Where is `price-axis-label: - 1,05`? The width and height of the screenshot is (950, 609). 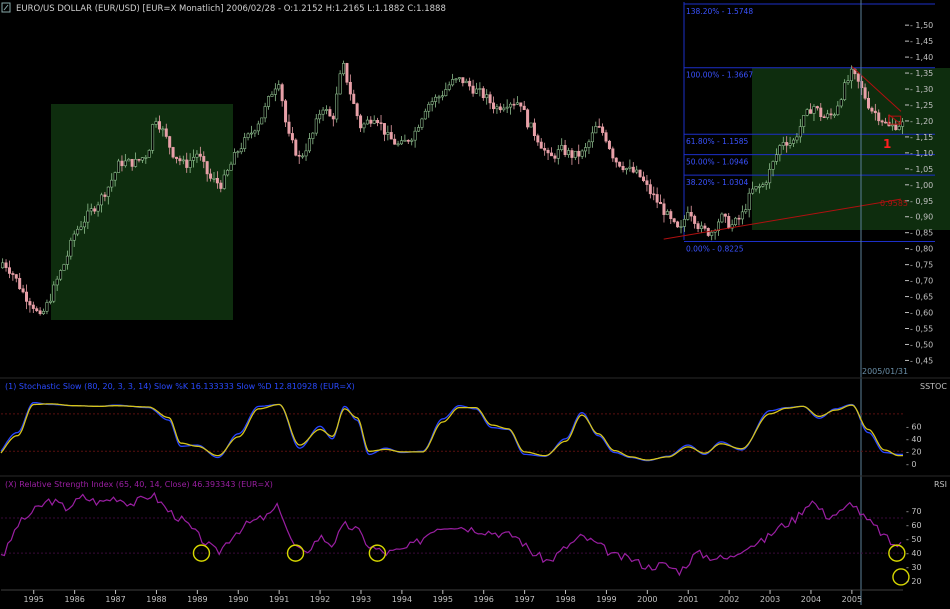 price-axis-label: - 1,05 is located at coordinates (921, 169).